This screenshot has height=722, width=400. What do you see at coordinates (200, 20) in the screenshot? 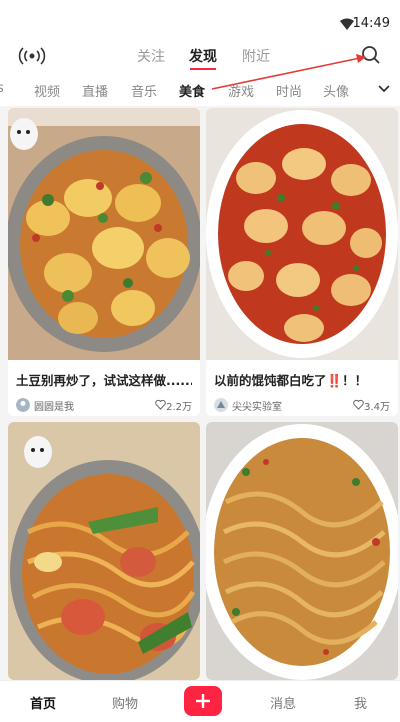
I see `status-bar: 14:49` at bounding box center [200, 20].